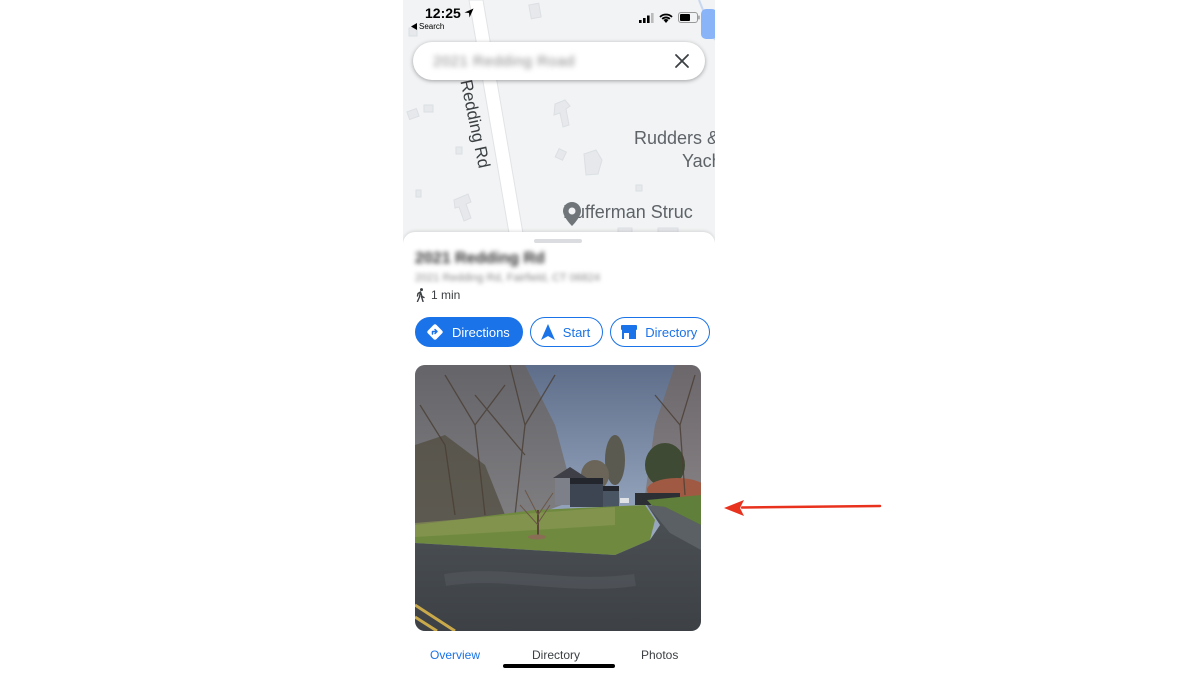 Image resolution: width=1200 pixels, height=675 pixels. What do you see at coordinates (558, 241) in the screenshot?
I see `drag-handle` at bounding box center [558, 241].